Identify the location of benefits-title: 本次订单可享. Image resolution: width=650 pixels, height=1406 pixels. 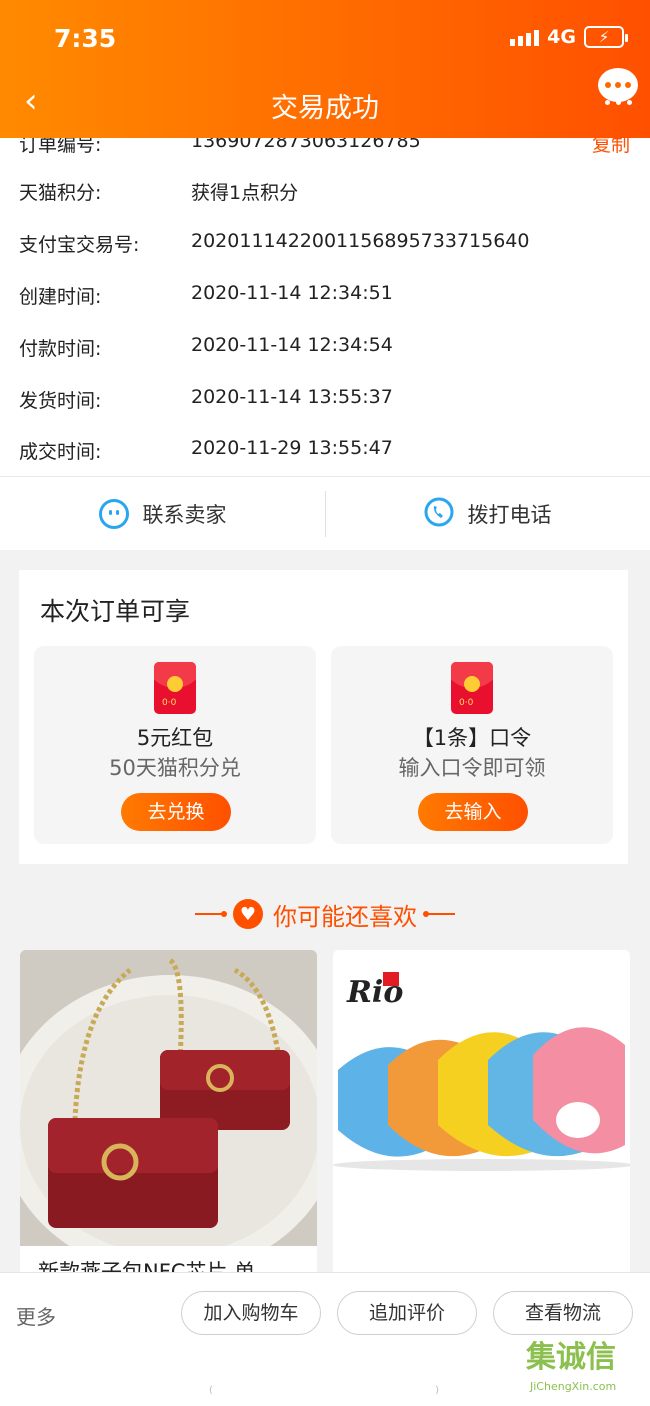
(115, 611).